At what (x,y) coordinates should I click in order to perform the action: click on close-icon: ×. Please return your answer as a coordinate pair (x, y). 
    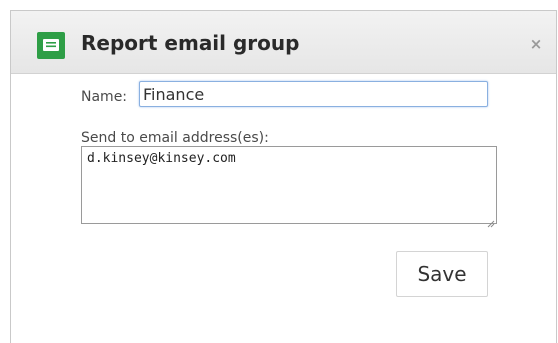
    Looking at the image, I should click on (536, 44).